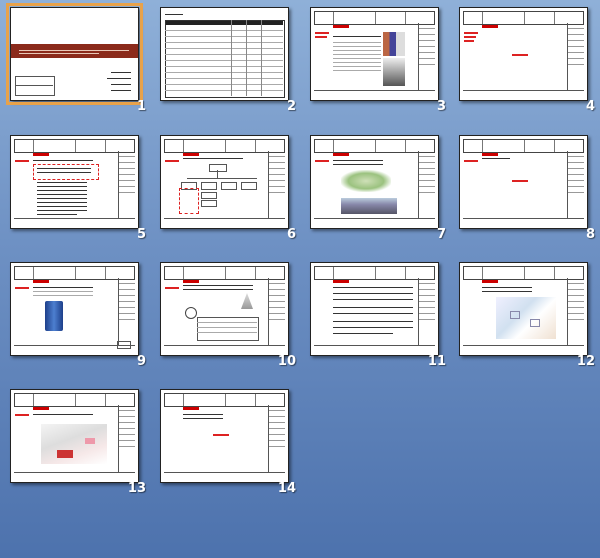 This screenshot has width=600, height=558. I want to click on slide-7: 7, so click(380, 190).